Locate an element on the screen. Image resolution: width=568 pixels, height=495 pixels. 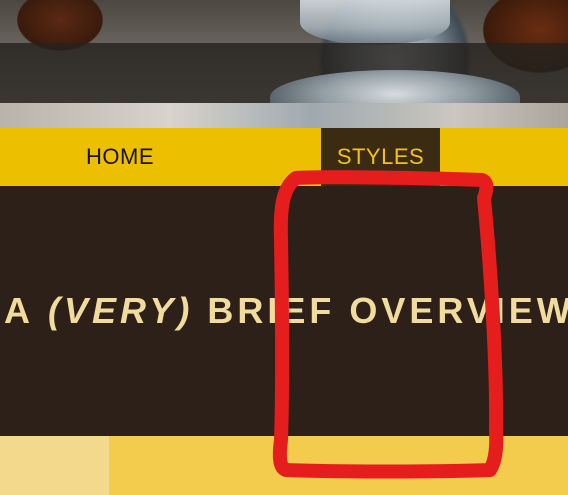
color-swatch-gold is located at coordinates (338, 465).